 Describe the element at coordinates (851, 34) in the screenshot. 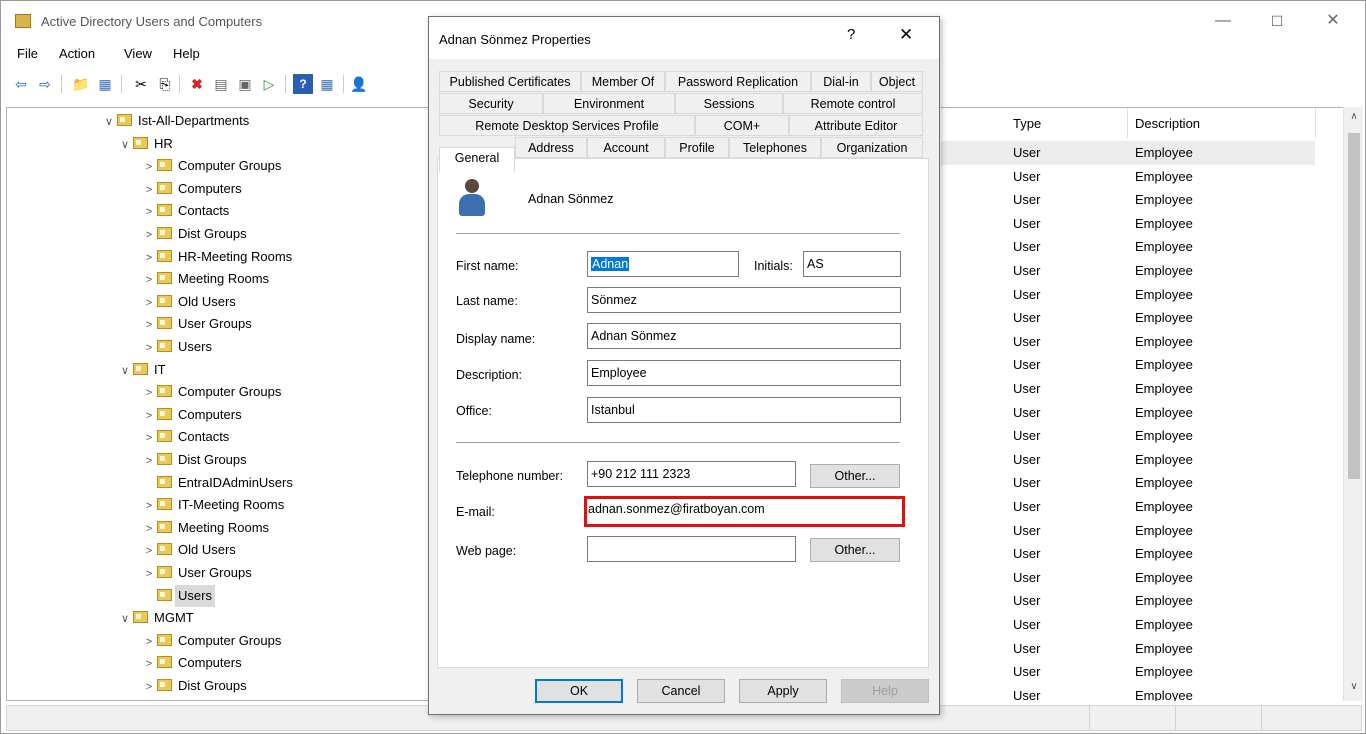

I see `dialog-help-icon: ?` at that location.